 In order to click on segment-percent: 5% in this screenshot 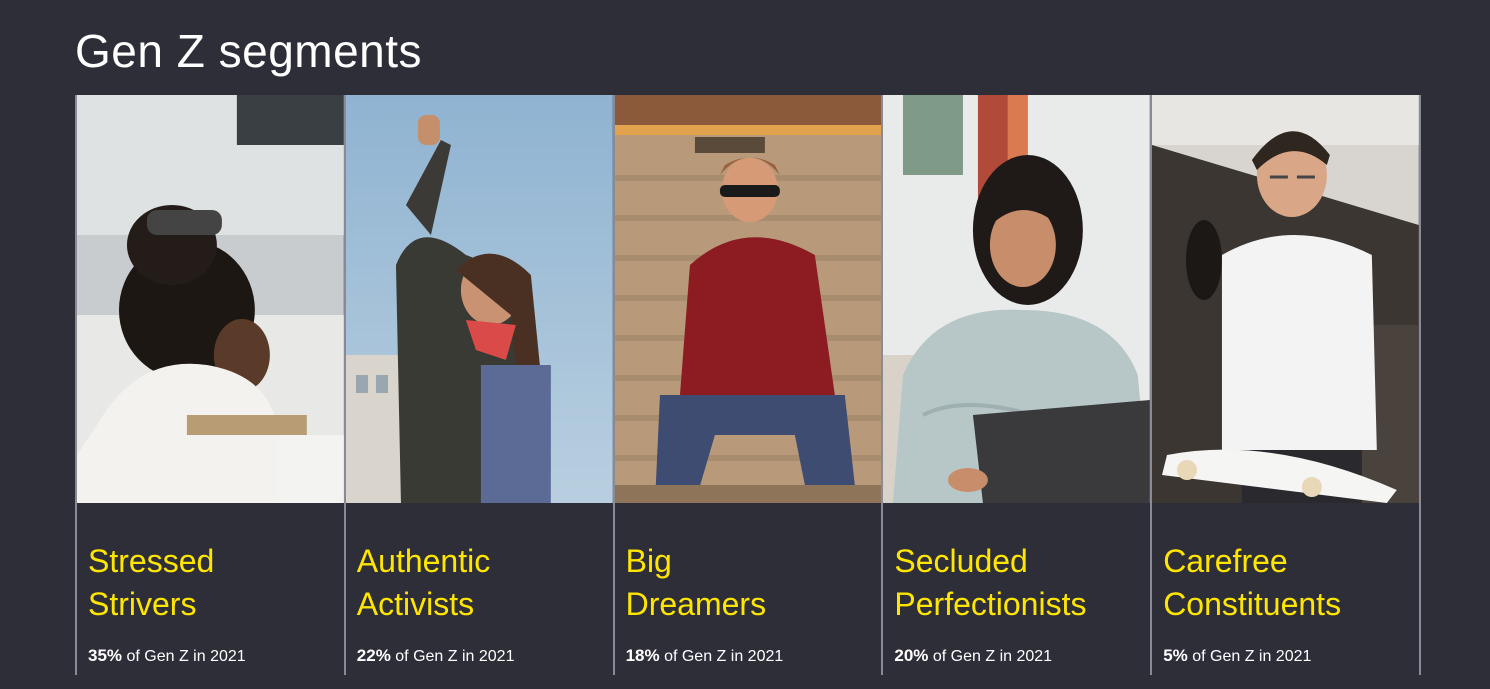, I will do `click(1175, 655)`.